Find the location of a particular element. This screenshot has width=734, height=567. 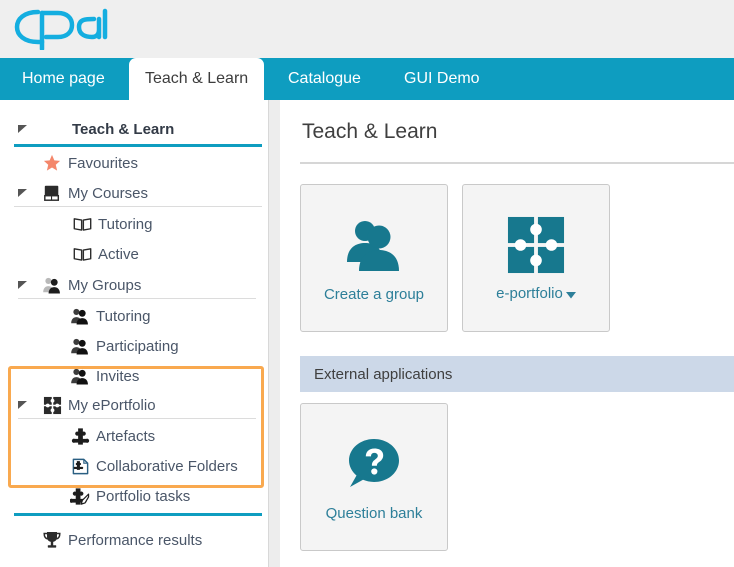

page-title-rule is located at coordinates (517, 163).